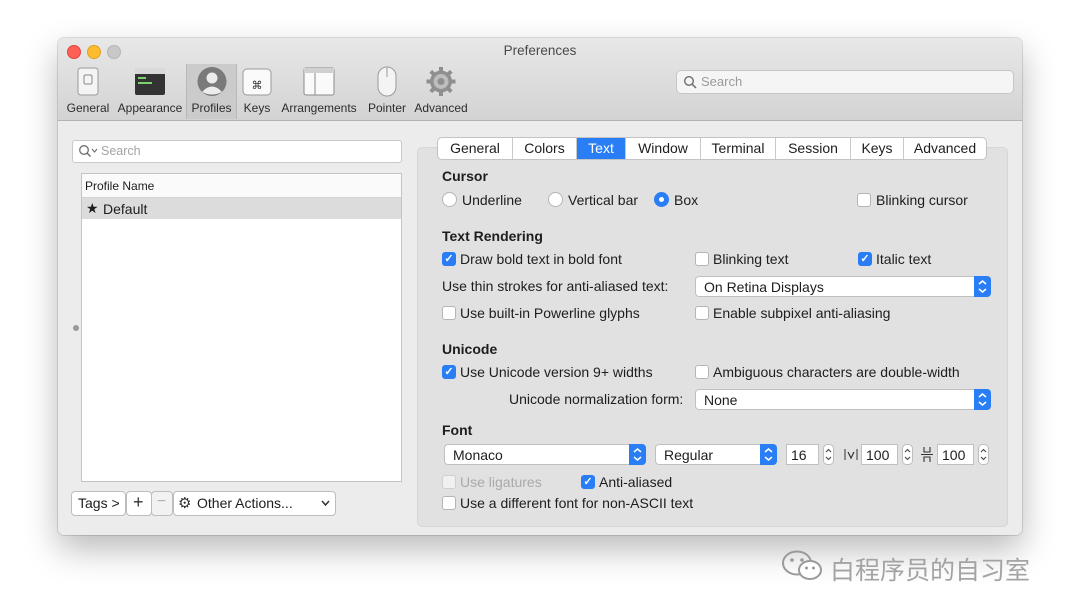  Describe the element at coordinates (387, 81) in the screenshot. I see `pointer-icon` at that location.